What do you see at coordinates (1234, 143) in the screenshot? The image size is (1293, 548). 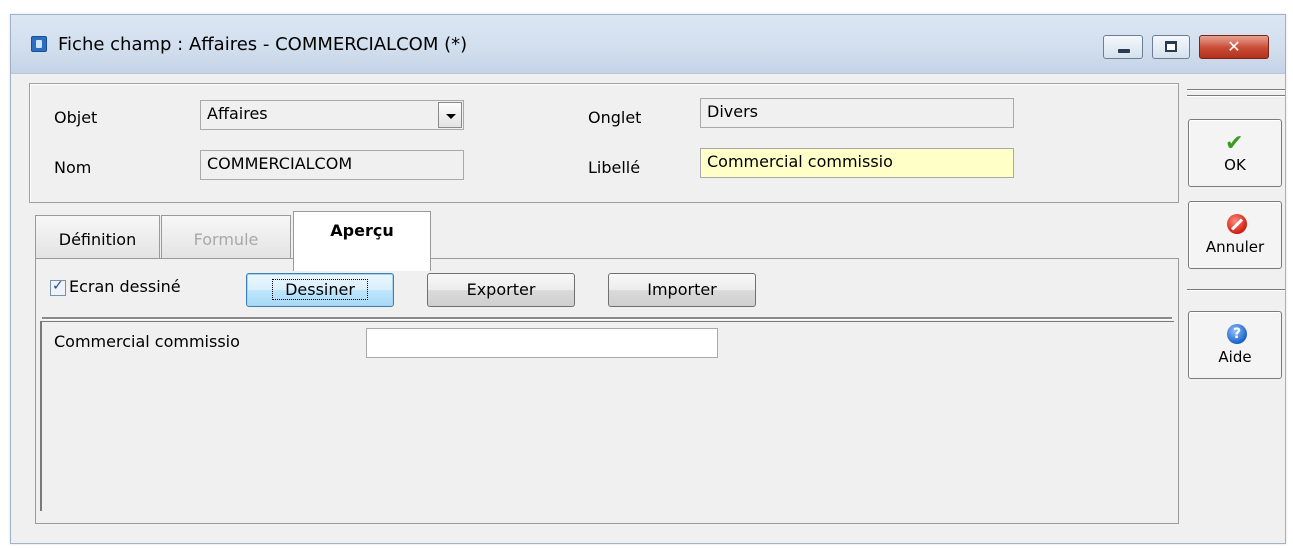 I see `checkmark-icon: ✔` at bounding box center [1234, 143].